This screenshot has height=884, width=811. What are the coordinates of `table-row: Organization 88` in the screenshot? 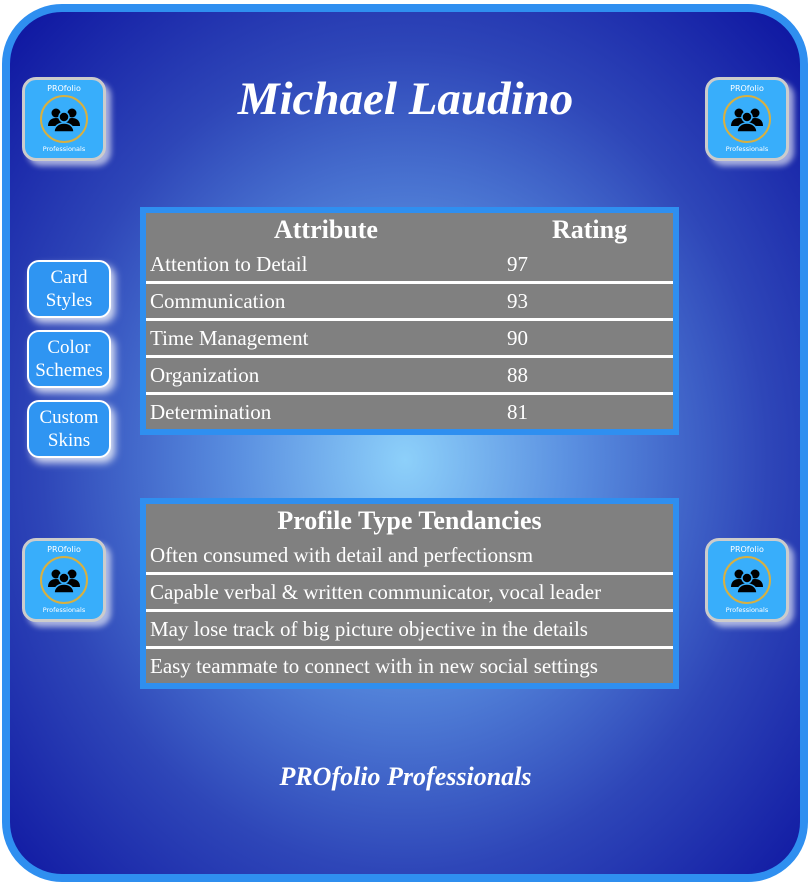 It's located at (409, 373).